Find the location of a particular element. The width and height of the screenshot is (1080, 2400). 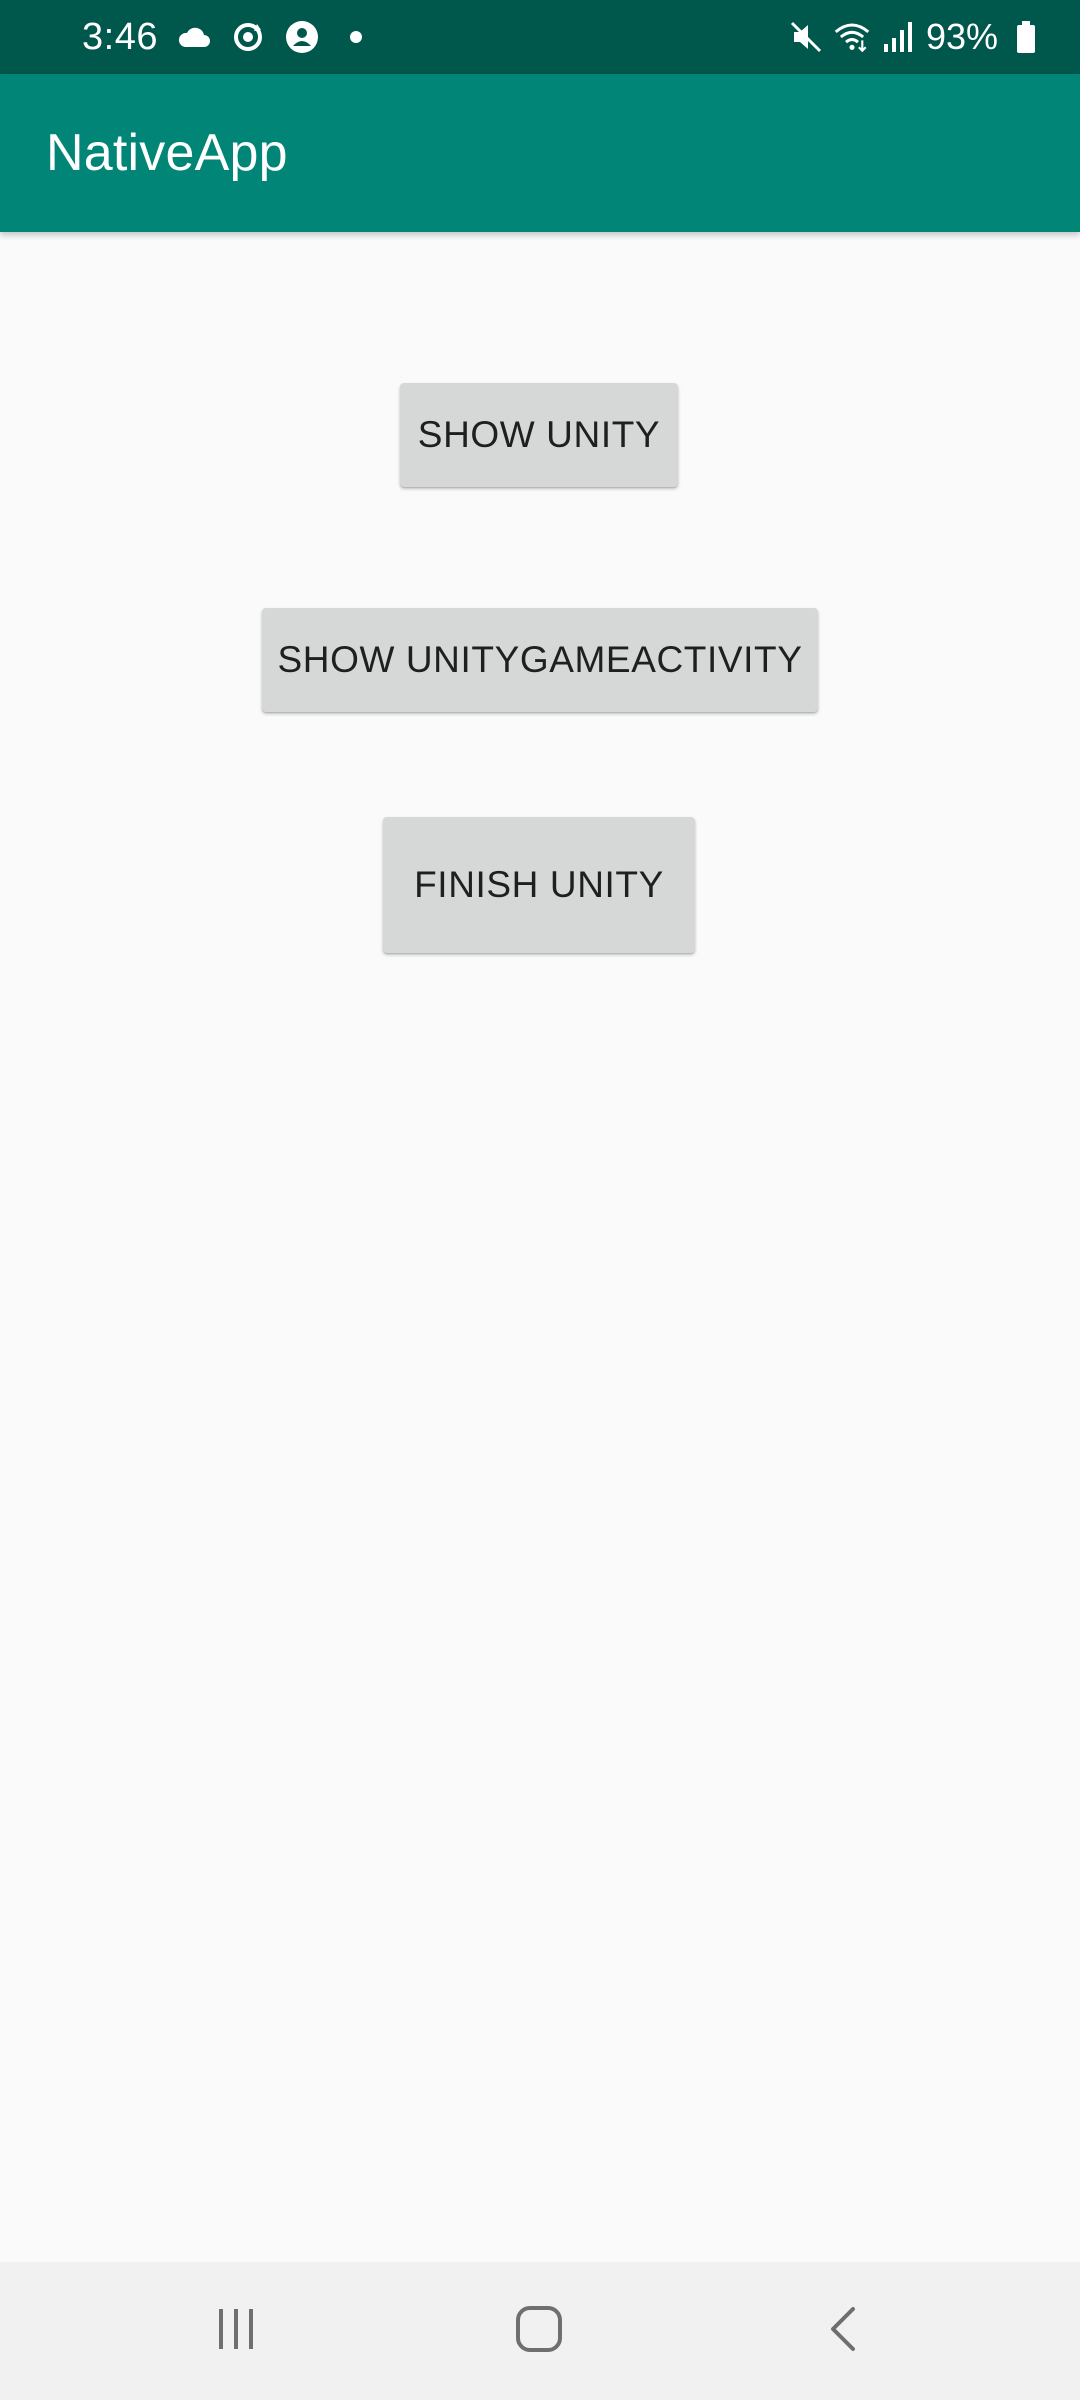

back-button is located at coordinates (842, 2331).